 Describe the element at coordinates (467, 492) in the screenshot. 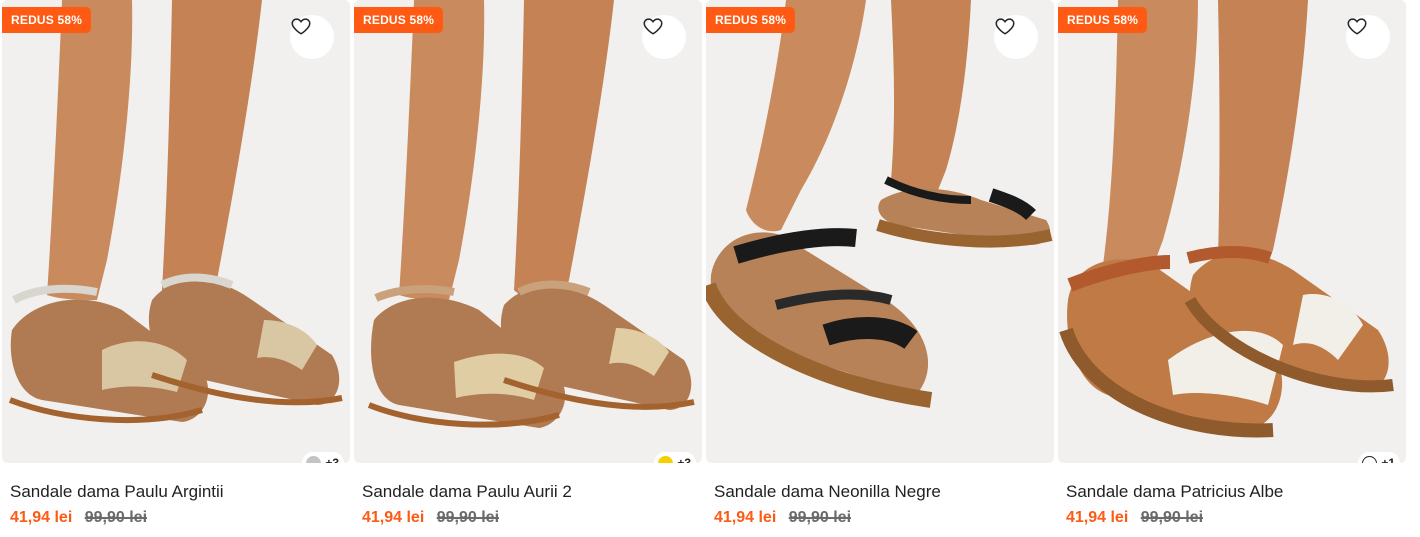

I see `product-title: Sandale dama Paulu Aurii 2` at that location.